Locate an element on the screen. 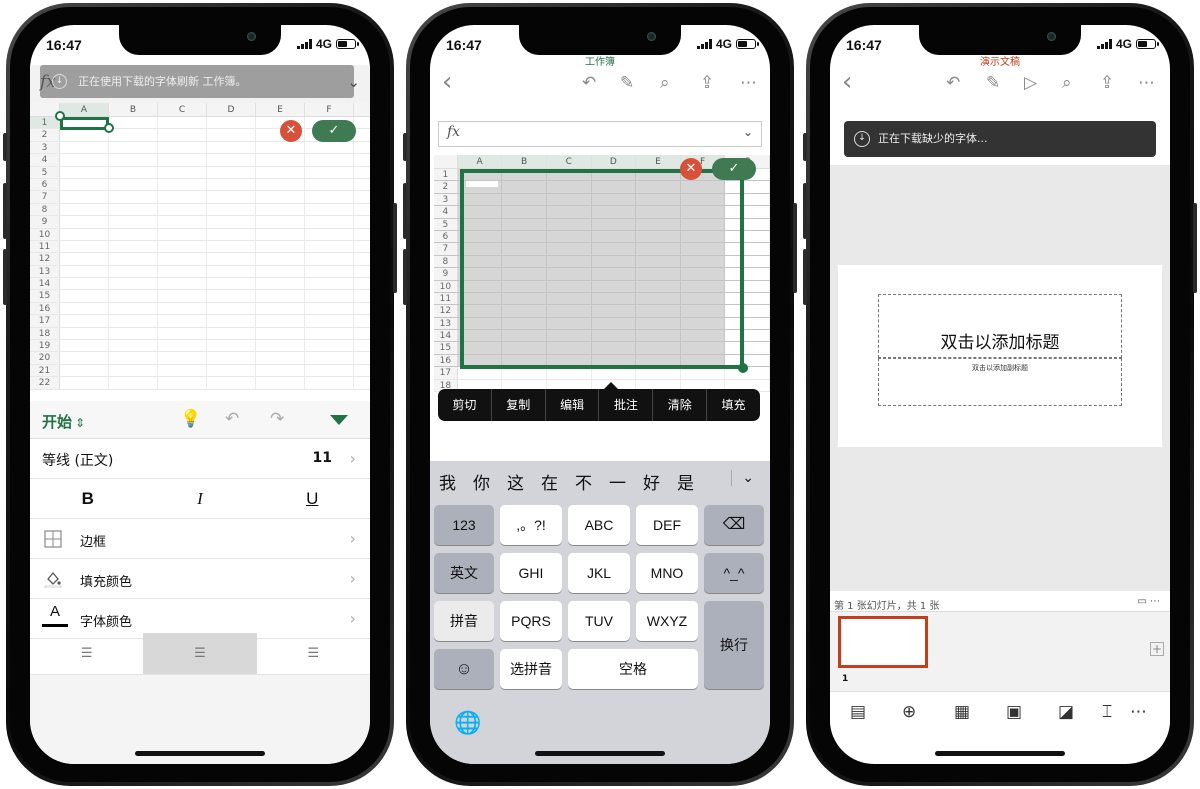 Image resolution: width=1200 pixels, height=789 pixels. sheet-row: 15 is located at coordinates (200, 296).